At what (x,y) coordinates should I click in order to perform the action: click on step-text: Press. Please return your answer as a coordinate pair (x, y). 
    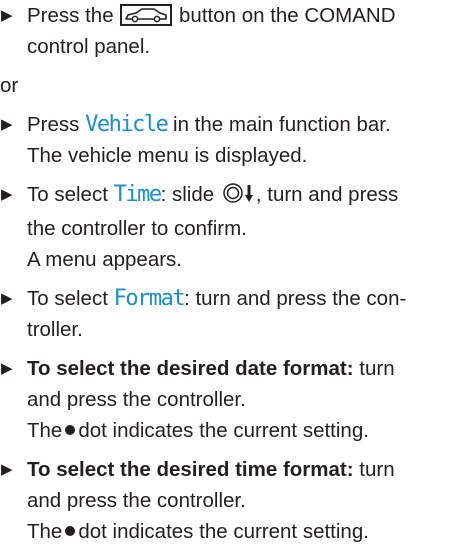
    Looking at the image, I should click on (53, 124).